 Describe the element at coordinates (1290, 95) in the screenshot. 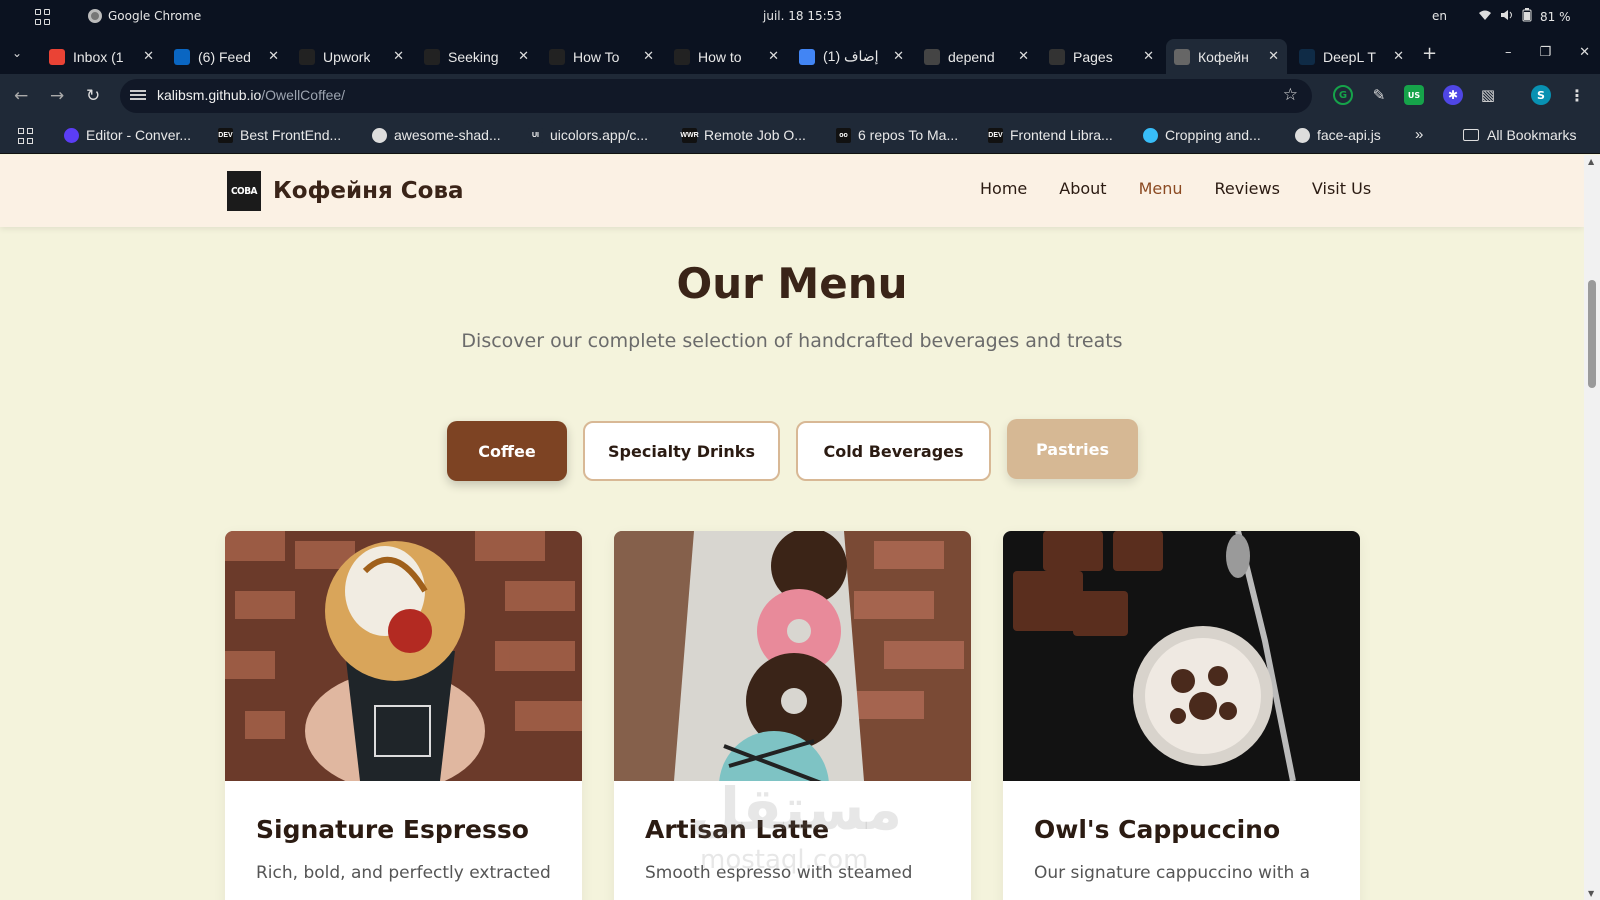

I see `bookmark-star-icon: ☆` at that location.